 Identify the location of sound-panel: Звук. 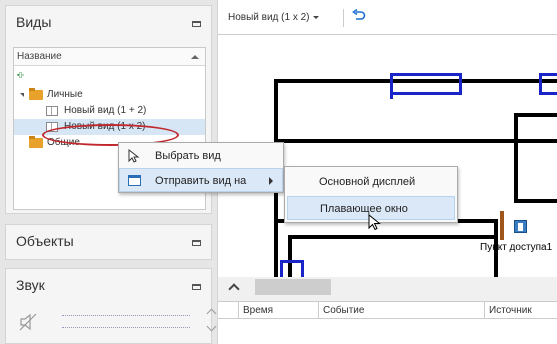
(108, 306).